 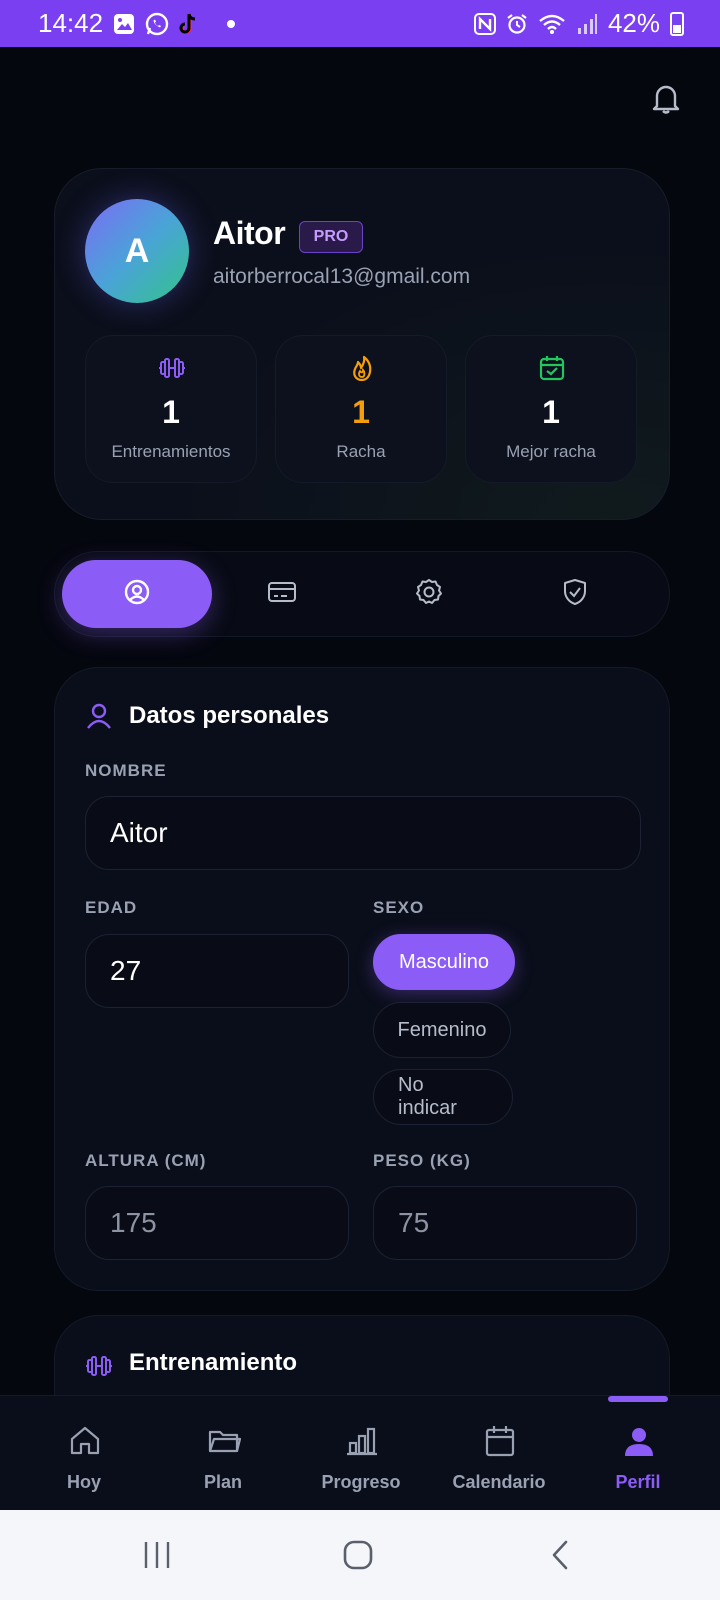 I want to click on status-bar-right: 42%, so click(x=578, y=23).